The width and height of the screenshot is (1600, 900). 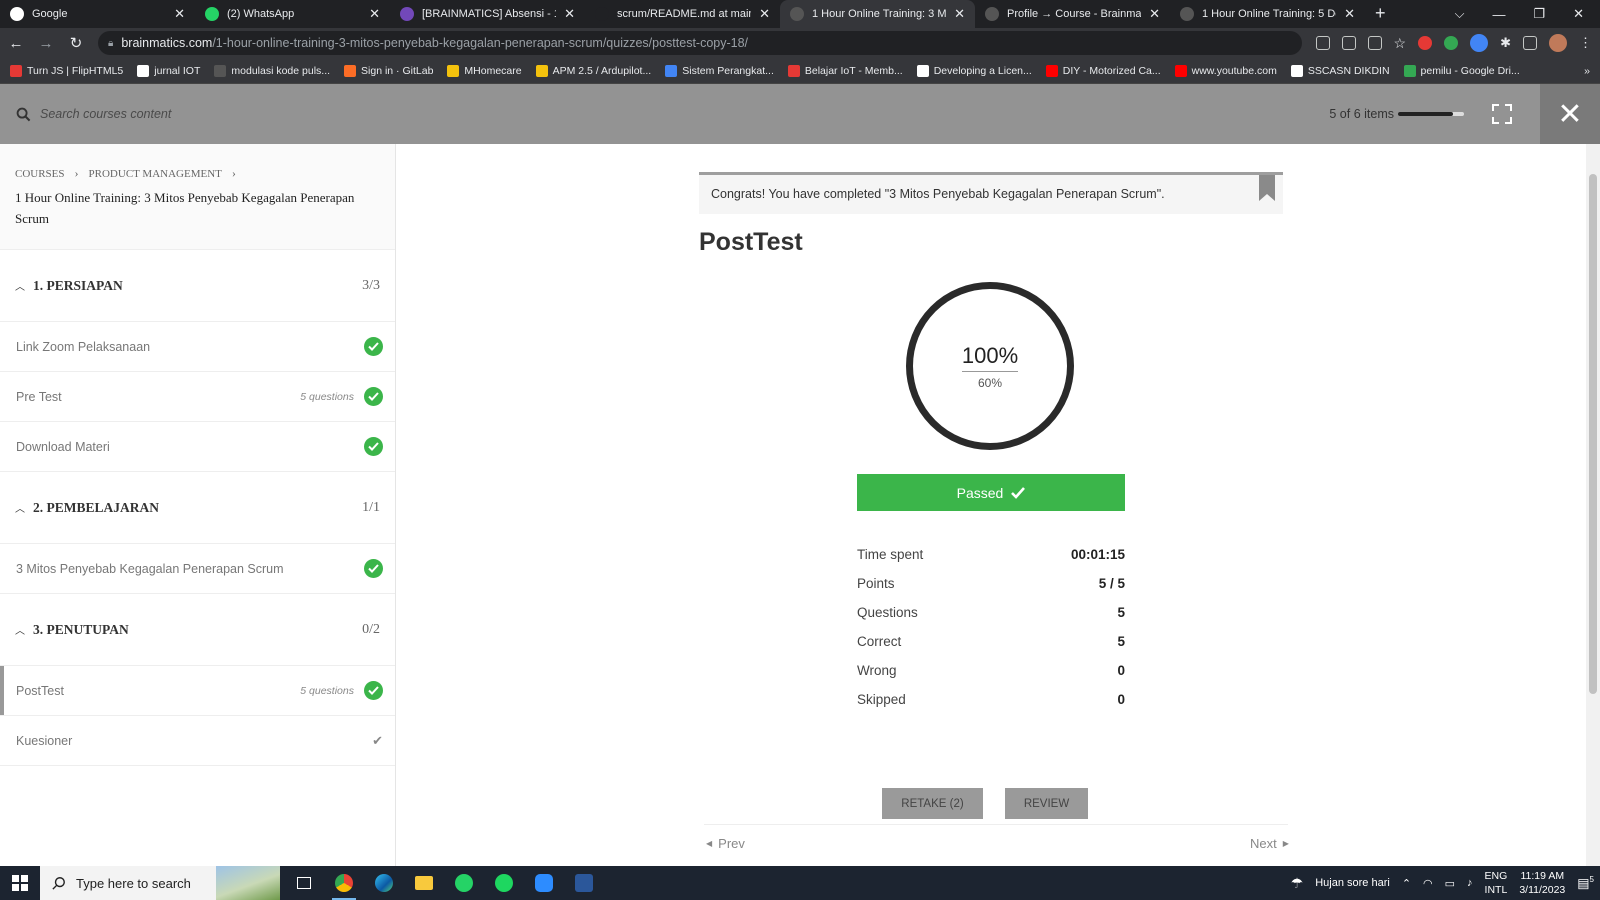 I want to click on star-icon: ☆, so click(x=1400, y=43).